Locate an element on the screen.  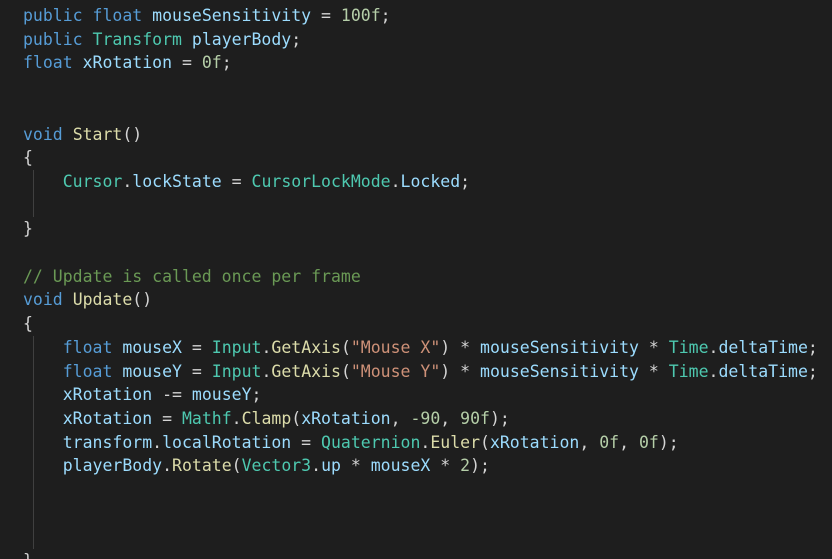
code-token: float is located at coordinates (87, 347).